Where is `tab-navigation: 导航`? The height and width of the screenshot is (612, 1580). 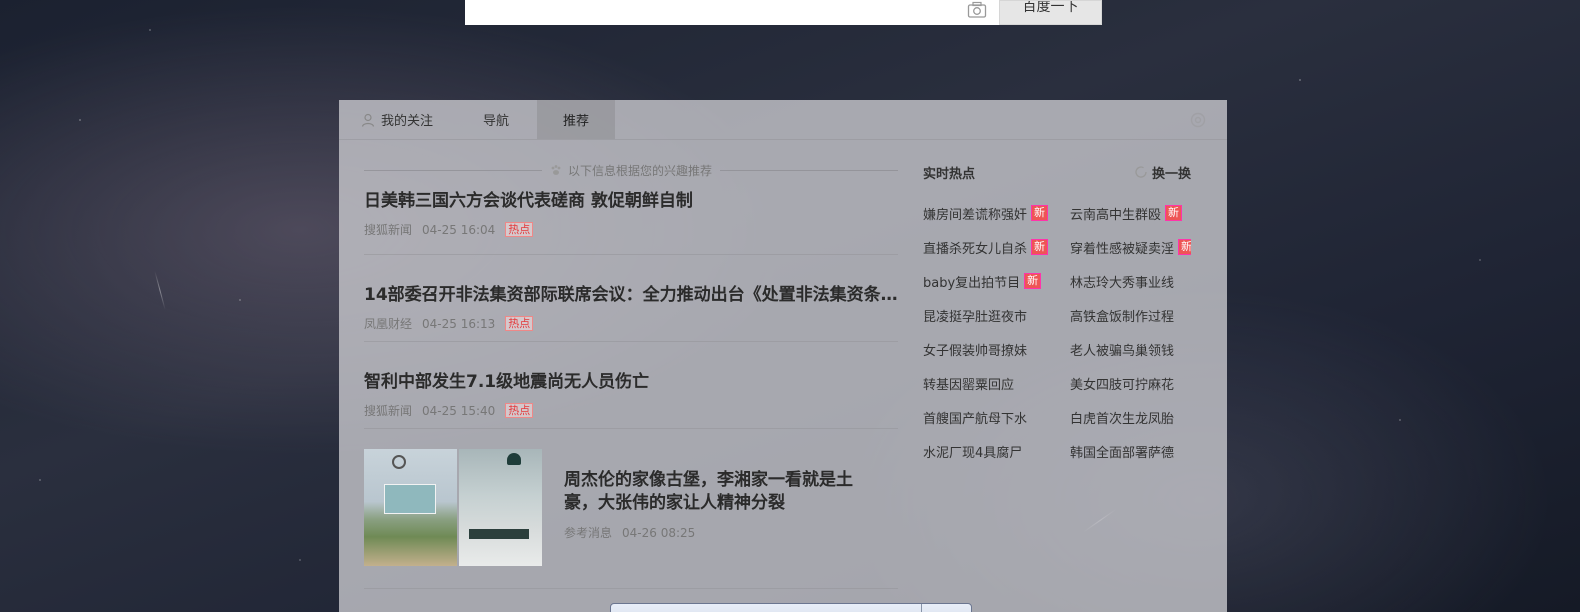
tab-navigation: 导航 is located at coordinates (500, 119).